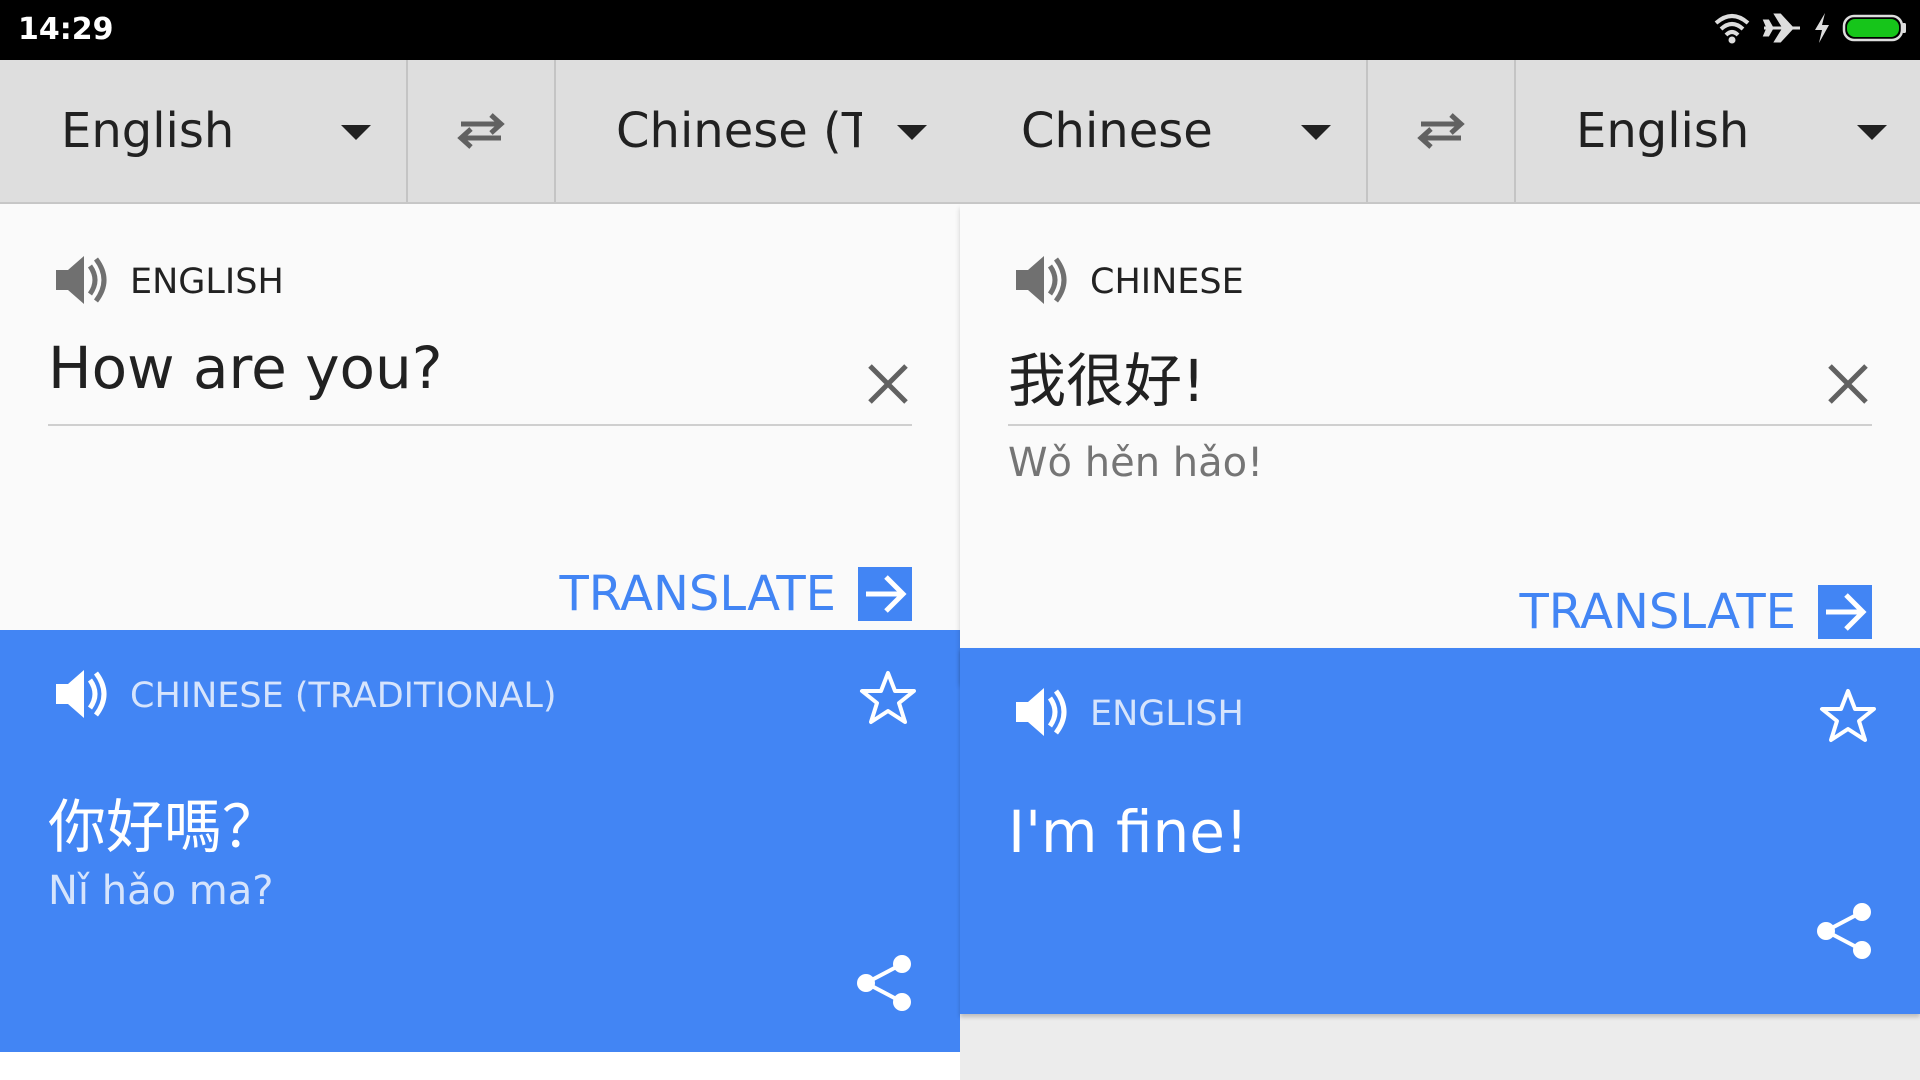  I want to click on source-language-dropdown: English, so click(203, 131).